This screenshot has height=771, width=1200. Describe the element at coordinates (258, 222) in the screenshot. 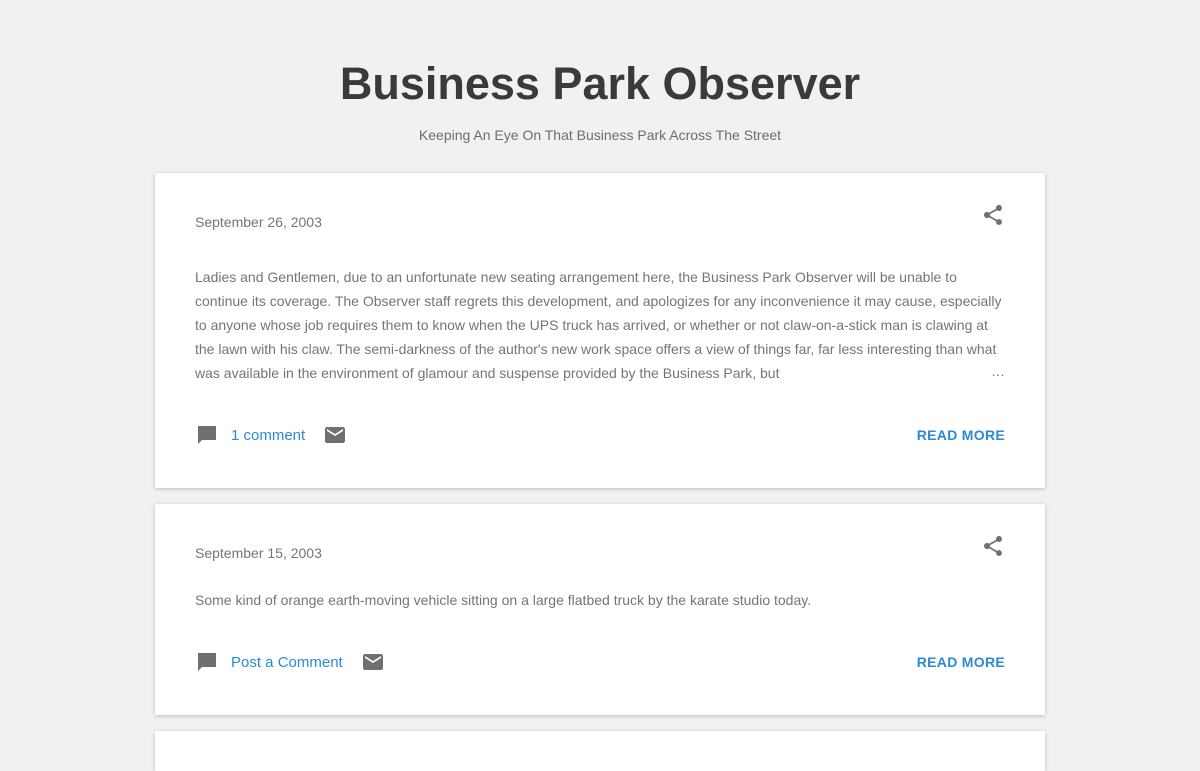

I see `post-date: September 26, 2003` at that location.